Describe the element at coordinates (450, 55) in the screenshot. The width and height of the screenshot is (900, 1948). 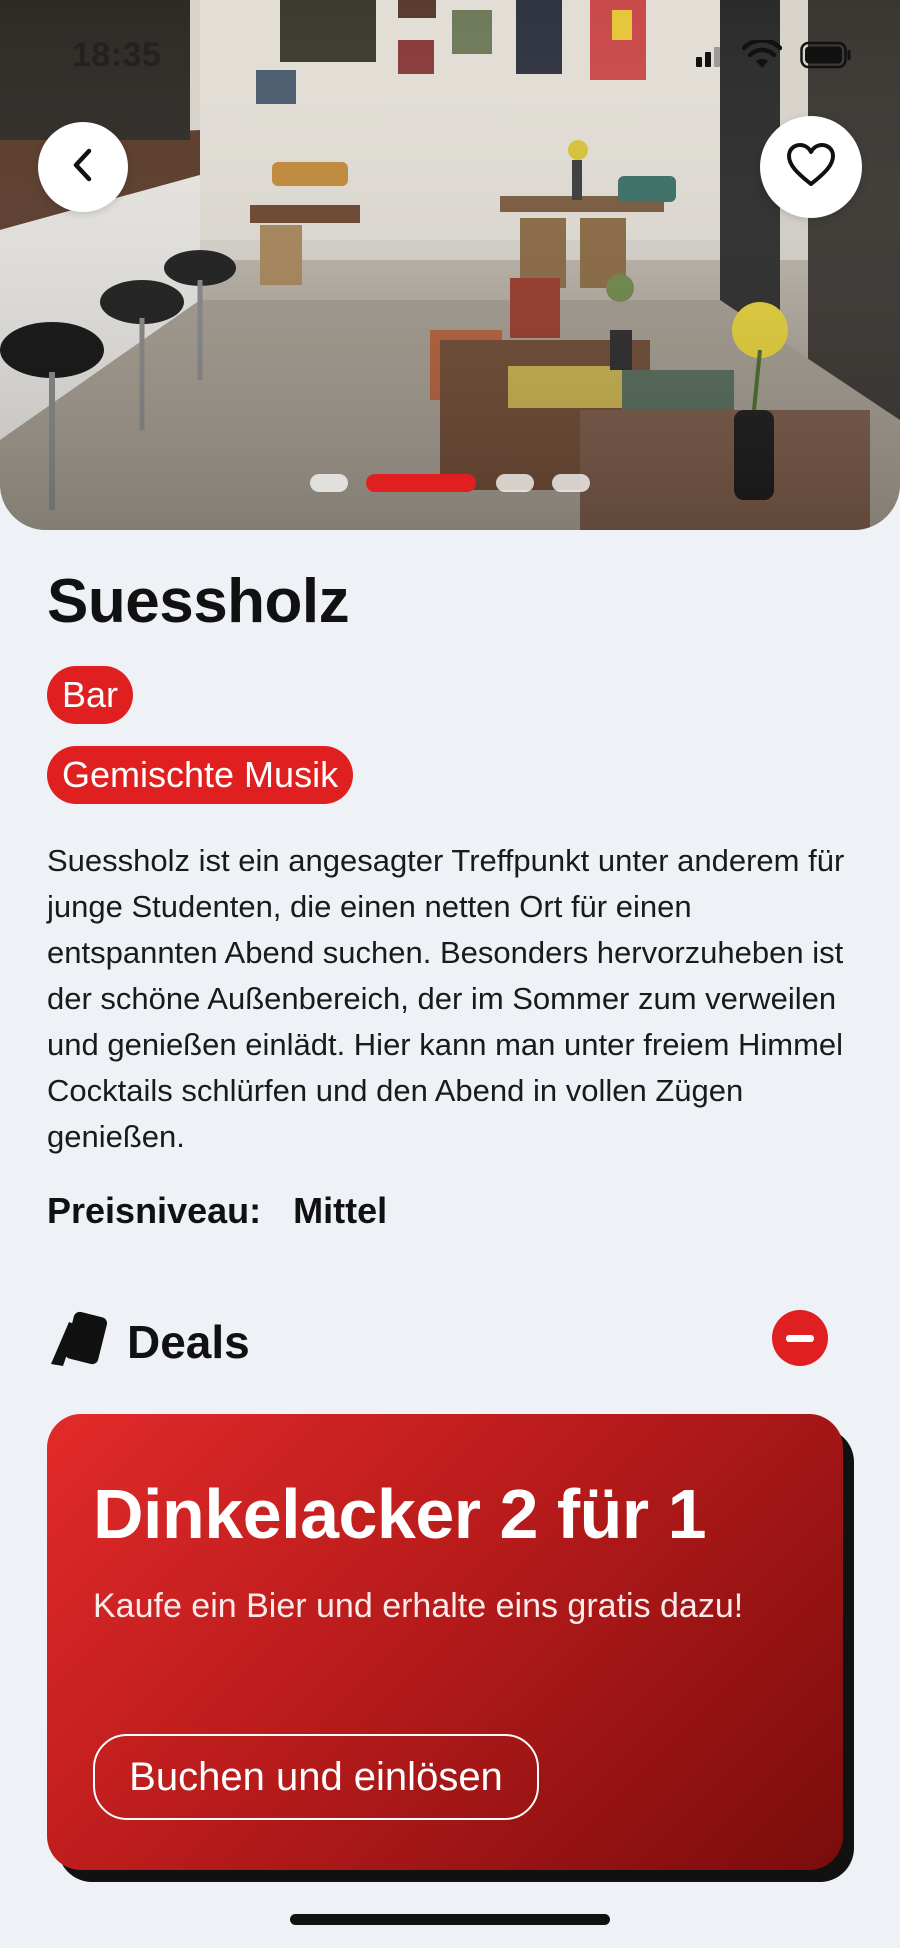
I see `status-bar: 18:35` at that location.